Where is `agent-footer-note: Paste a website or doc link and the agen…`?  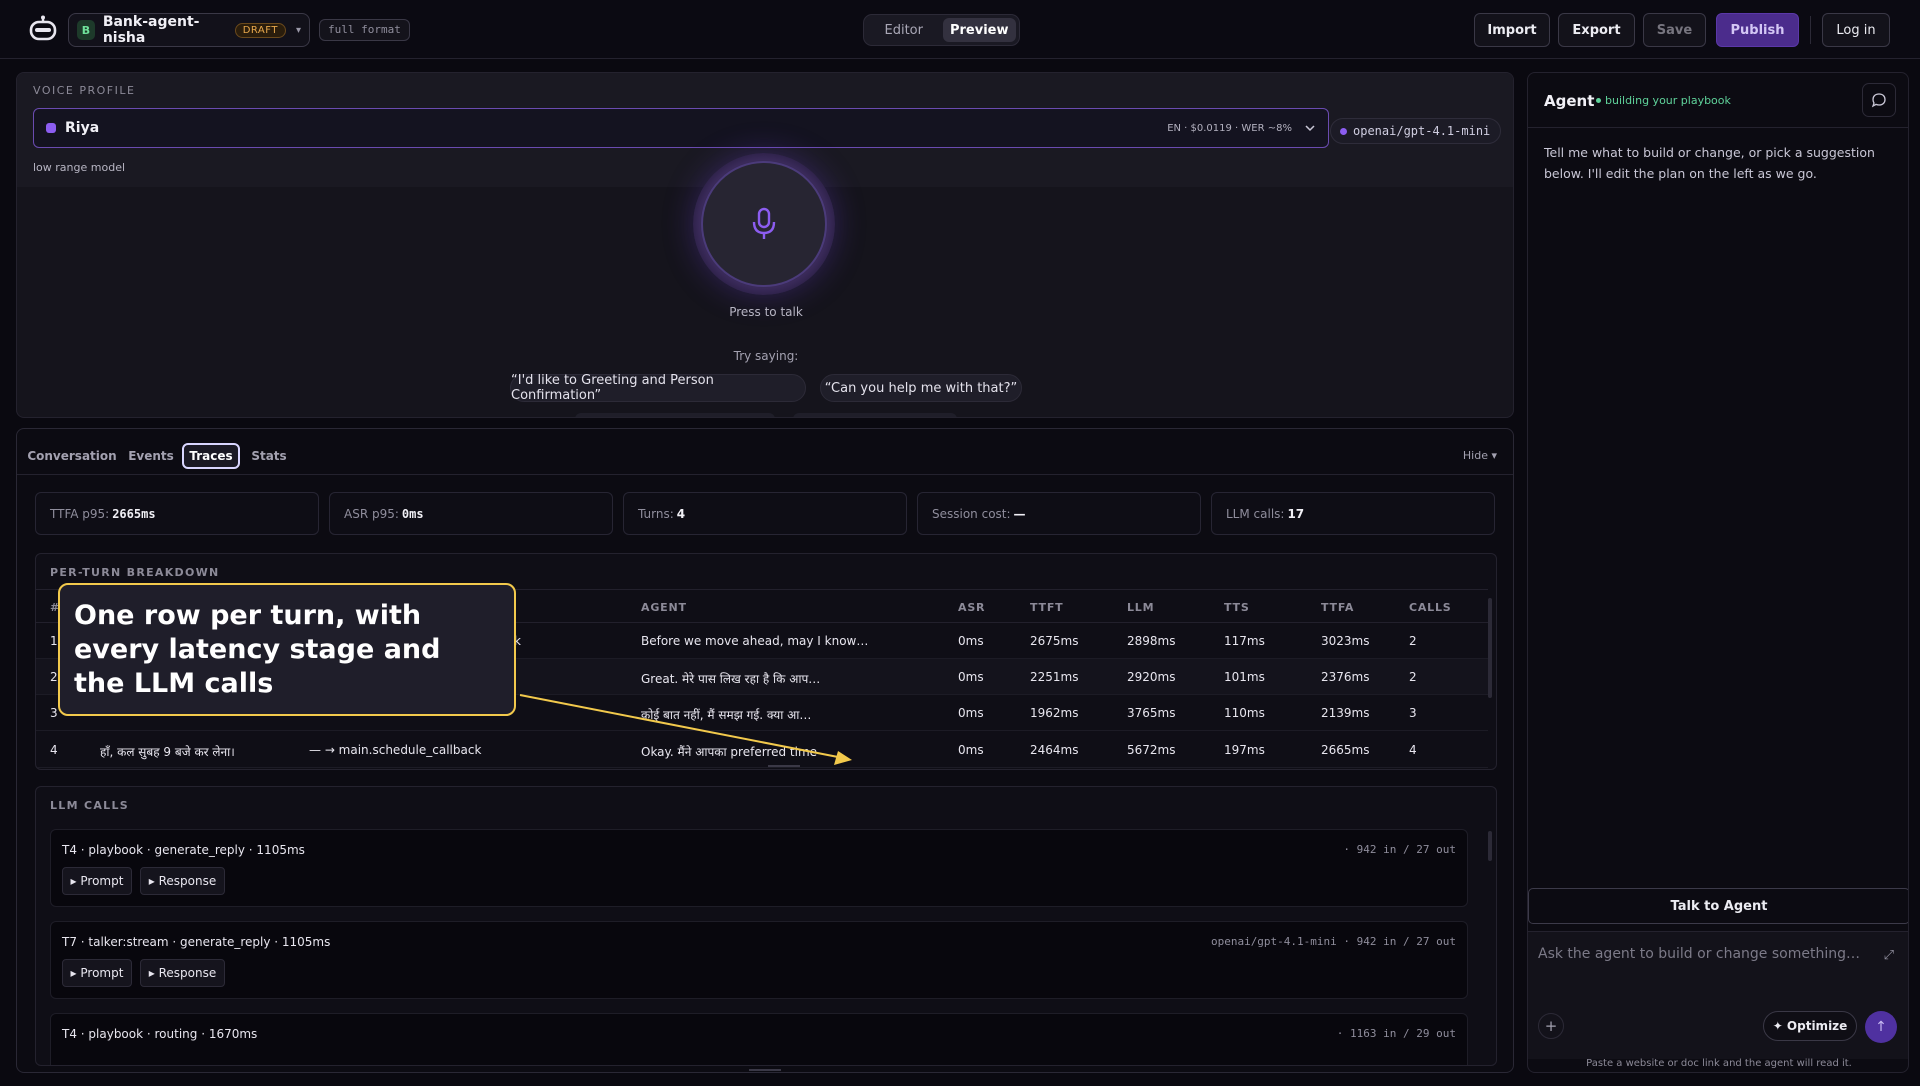 agent-footer-note: Paste a website or doc link and the agen… is located at coordinates (1719, 1063).